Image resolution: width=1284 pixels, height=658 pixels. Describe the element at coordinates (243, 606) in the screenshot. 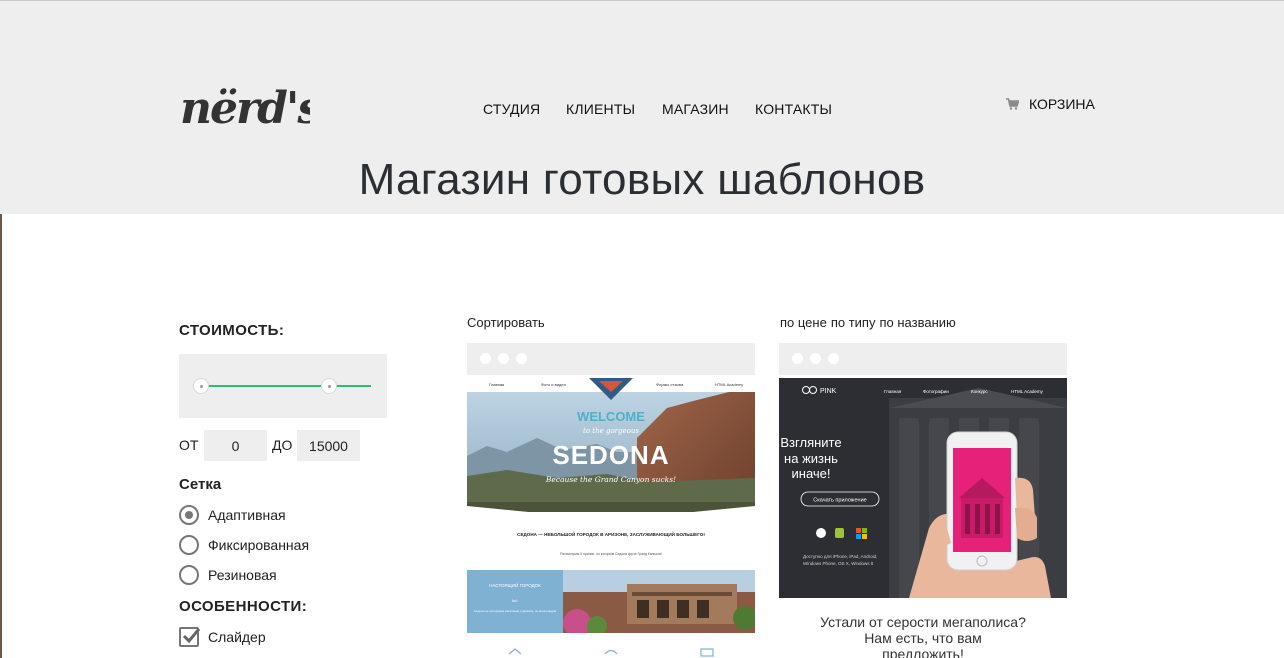

I see `features-heading: ОСОБЕННОСТИ:` at that location.